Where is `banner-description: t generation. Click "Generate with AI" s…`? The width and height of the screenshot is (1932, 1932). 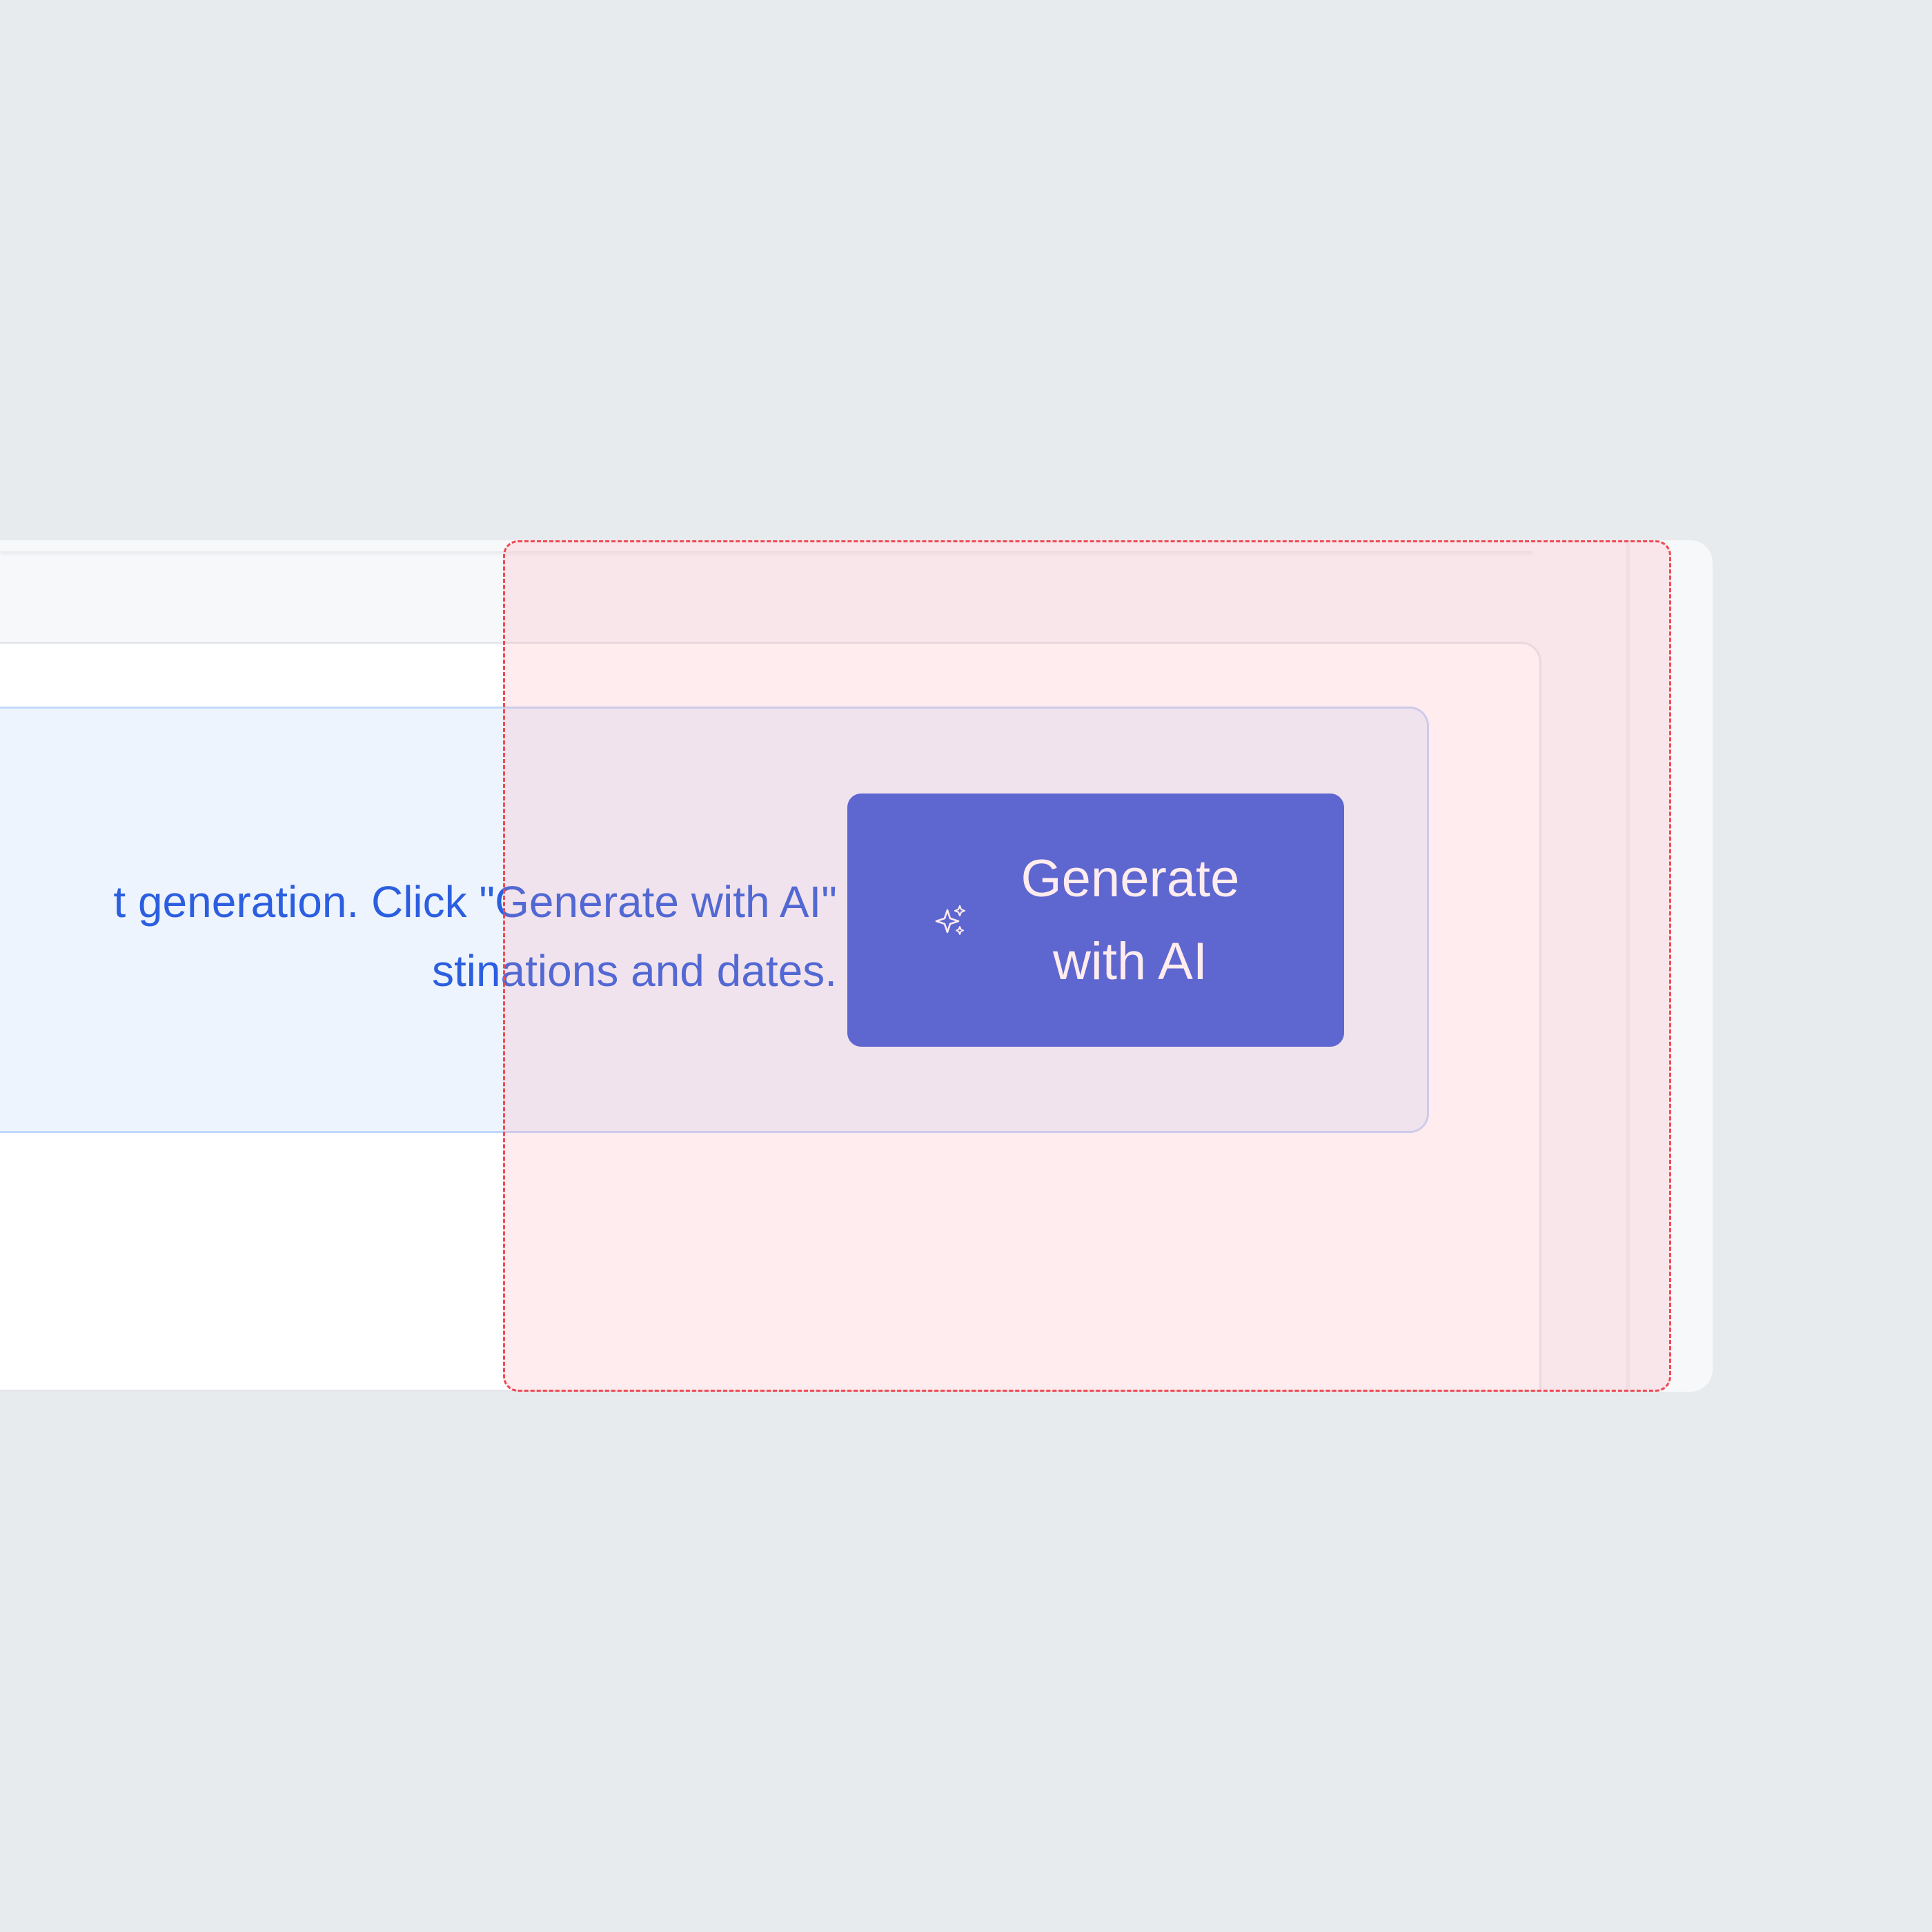 banner-description: t generation. Click "Generate with AI" s… is located at coordinates (418, 936).